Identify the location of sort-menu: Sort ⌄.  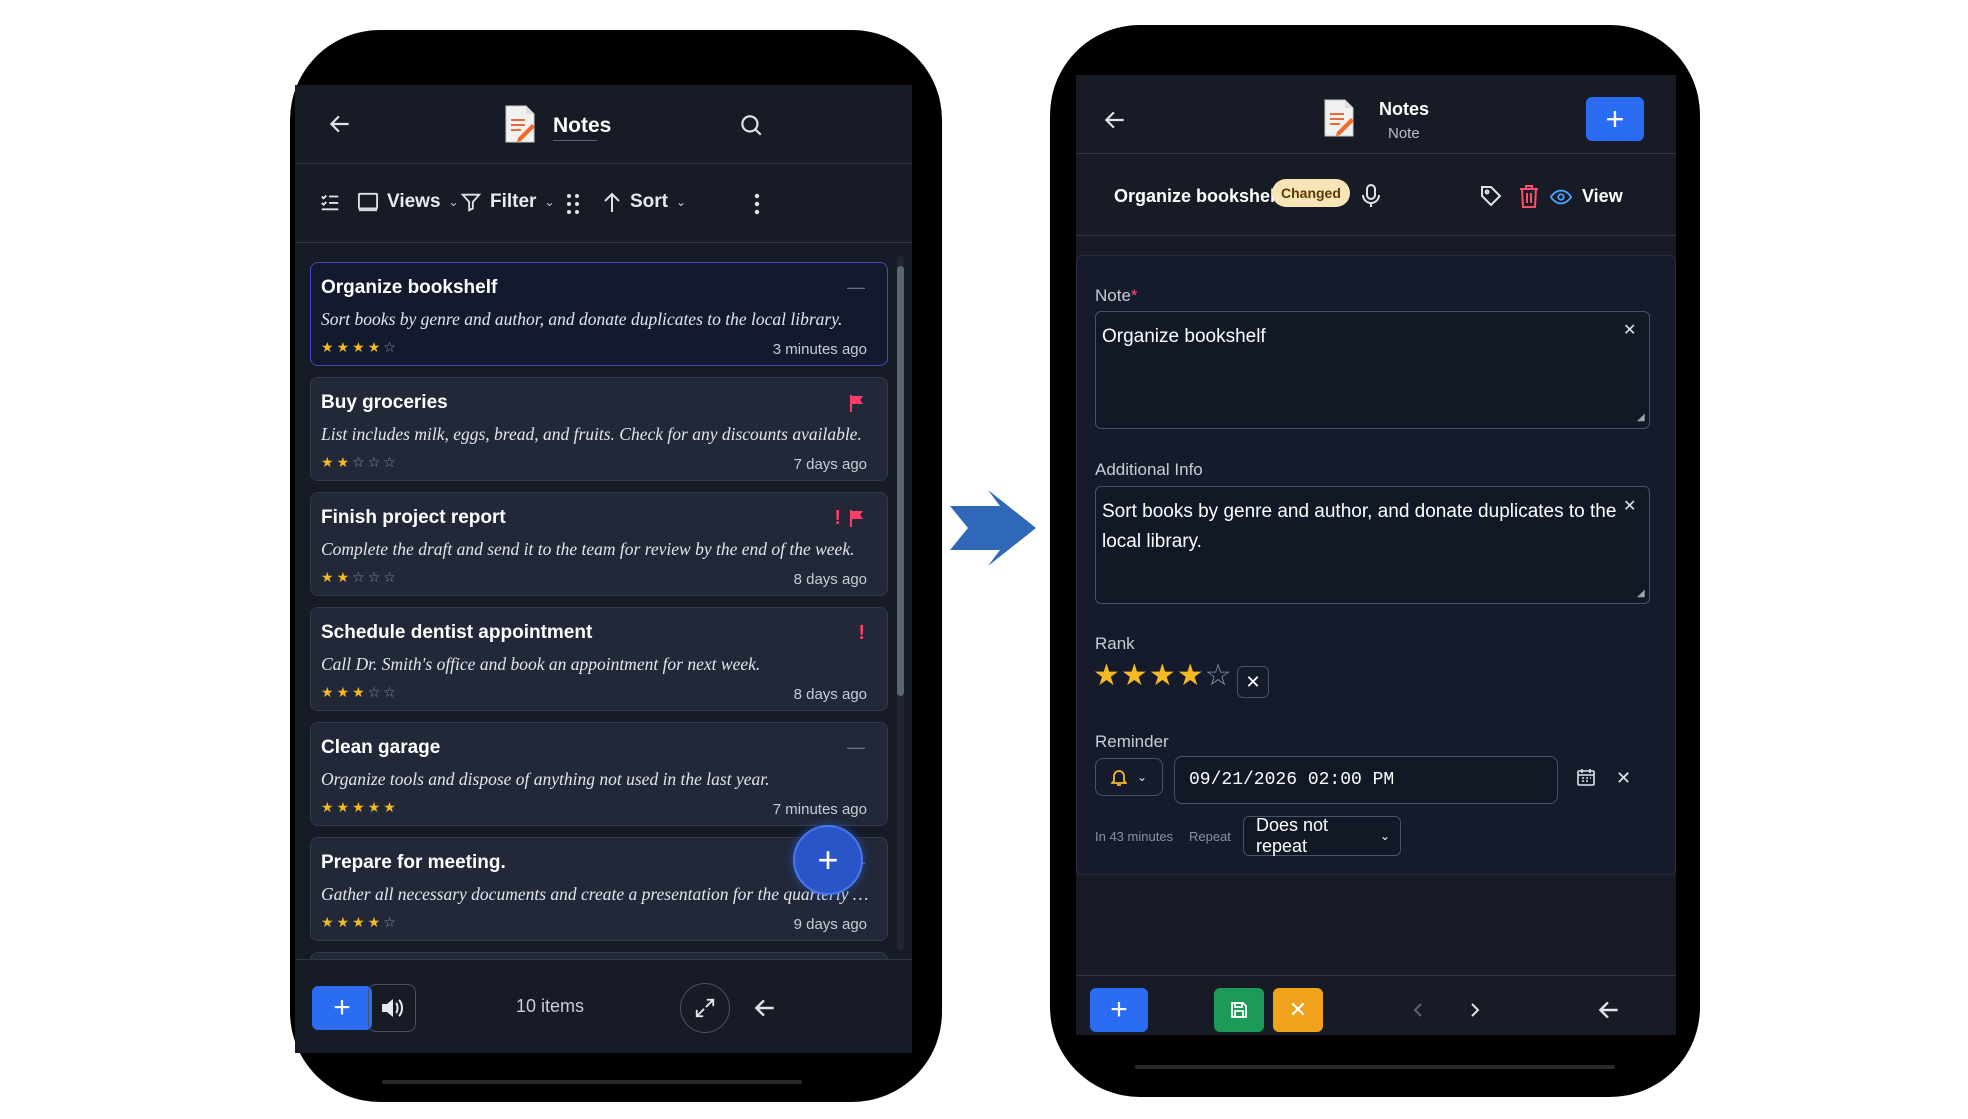
(644, 202).